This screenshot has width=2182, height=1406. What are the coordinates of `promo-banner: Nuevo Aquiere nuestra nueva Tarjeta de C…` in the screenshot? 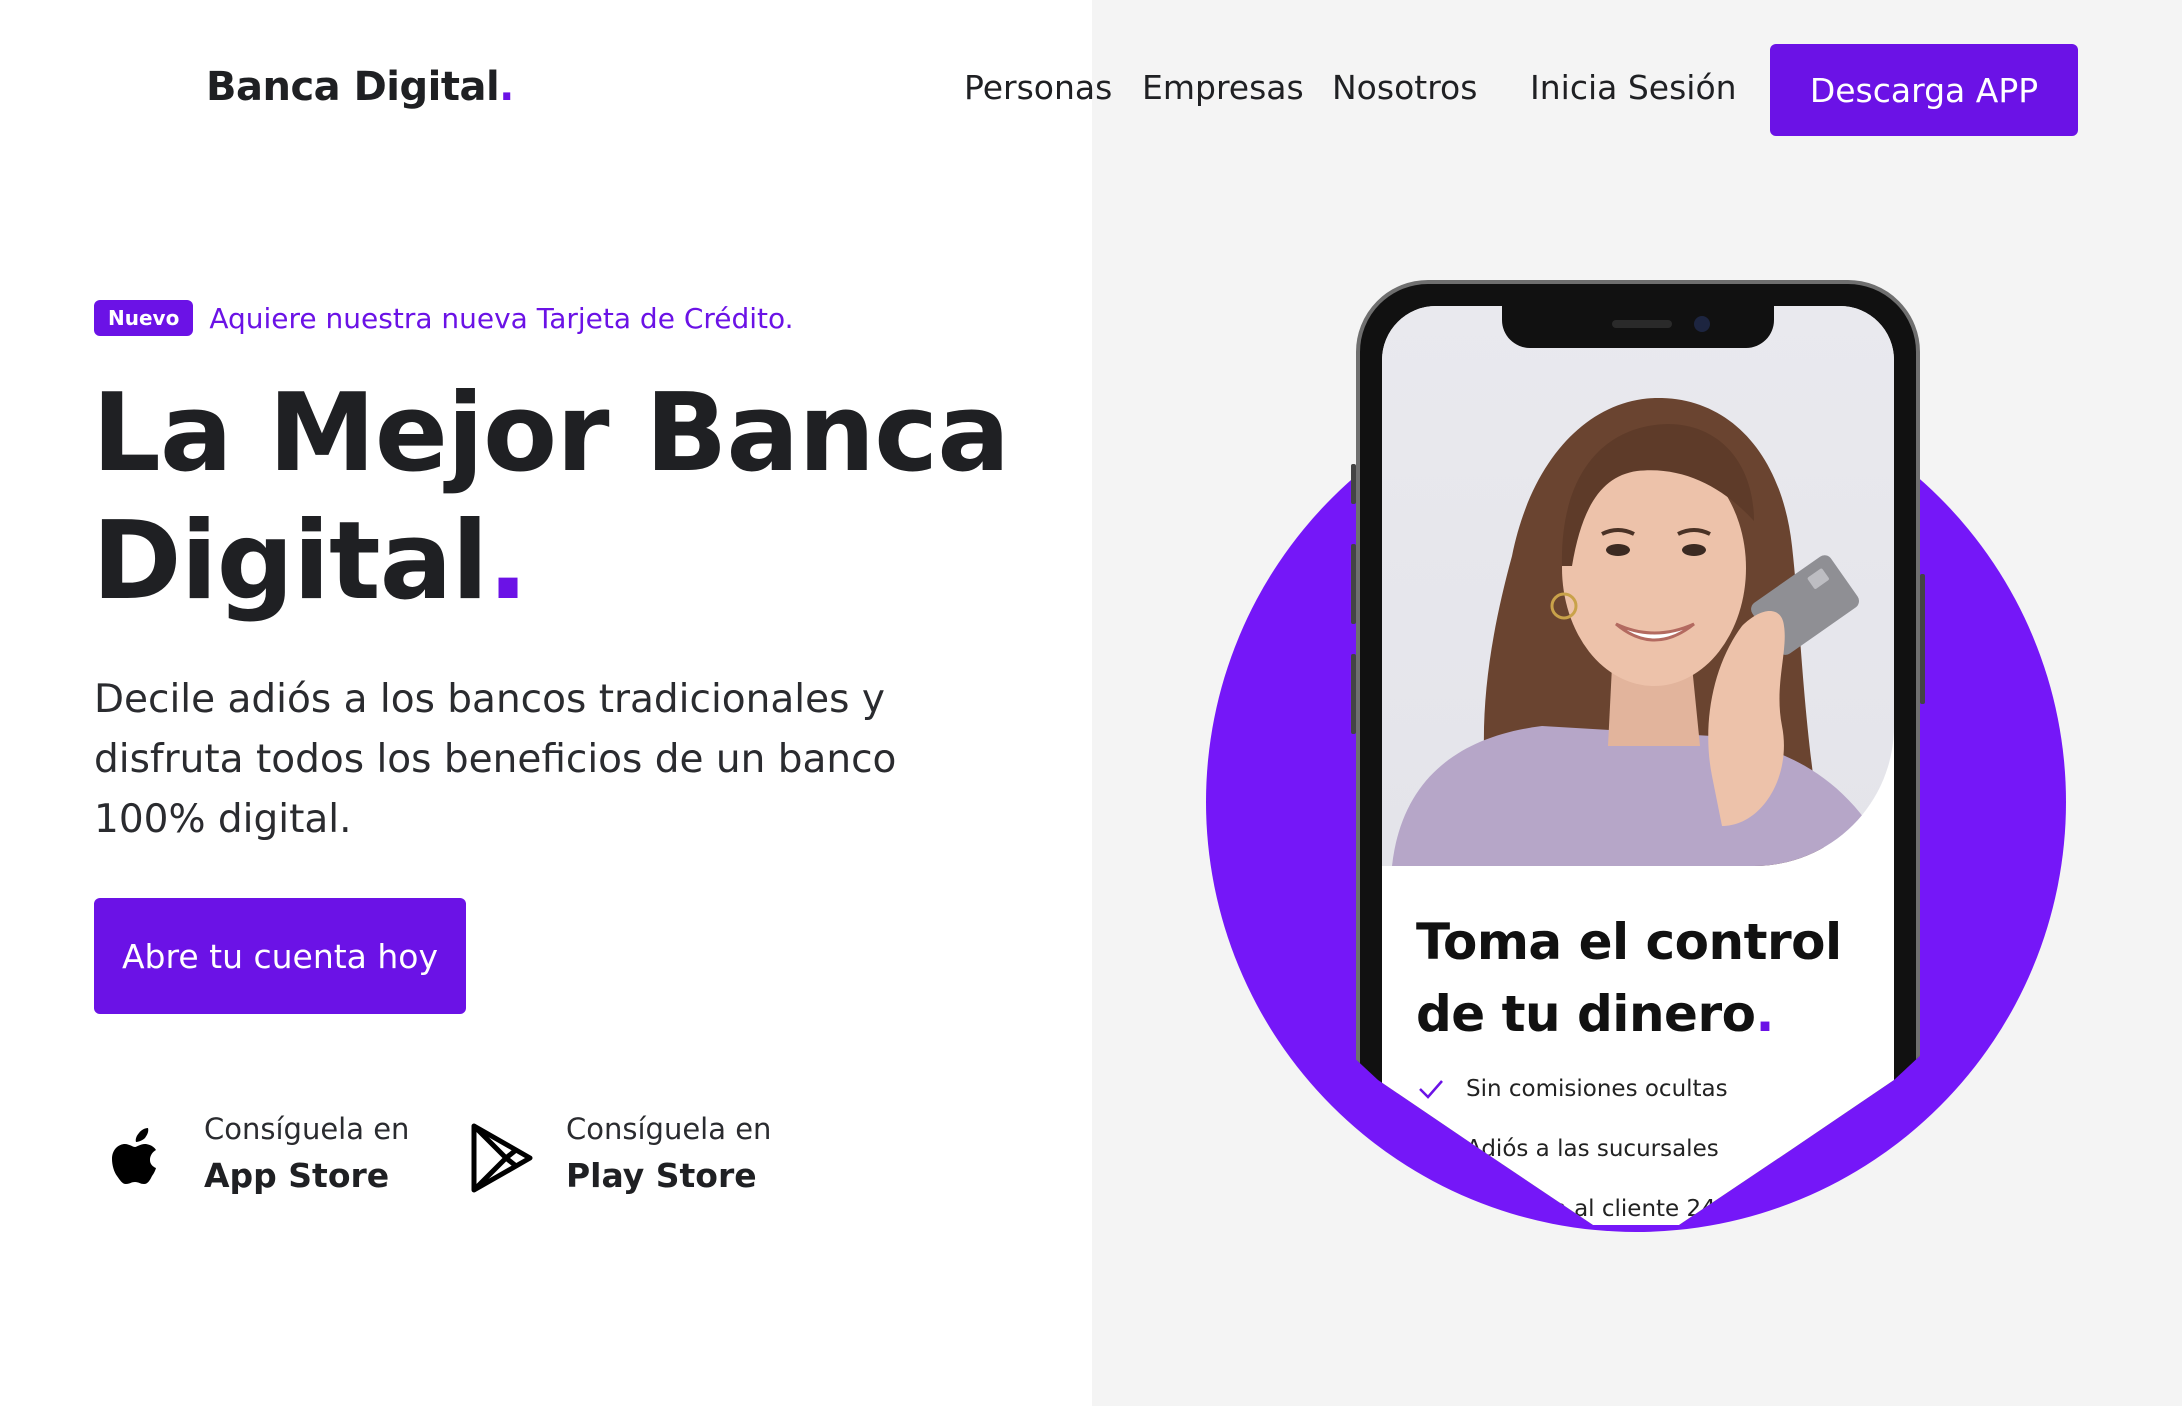 It's located at (444, 318).